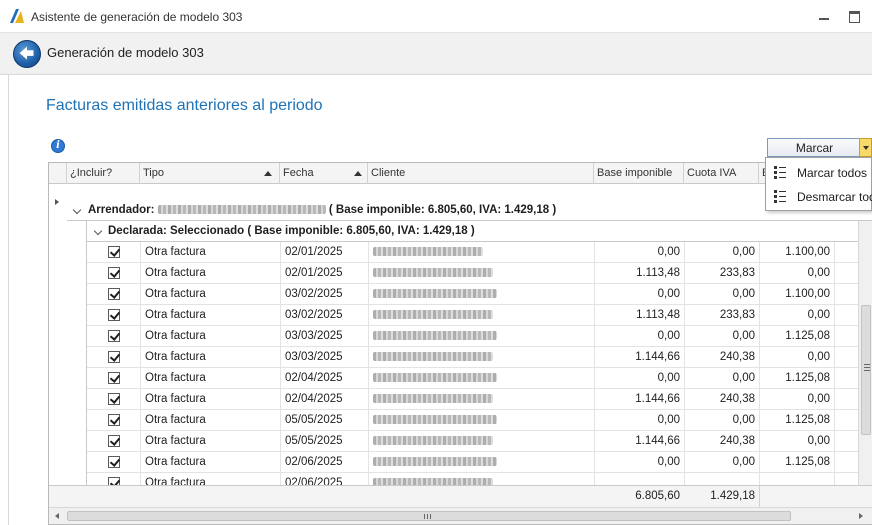 The width and height of the screenshot is (872, 525). I want to click on table-row: Otra factura 02/04/2025 0,00 0,00 1.125,08, so click(473, 378).